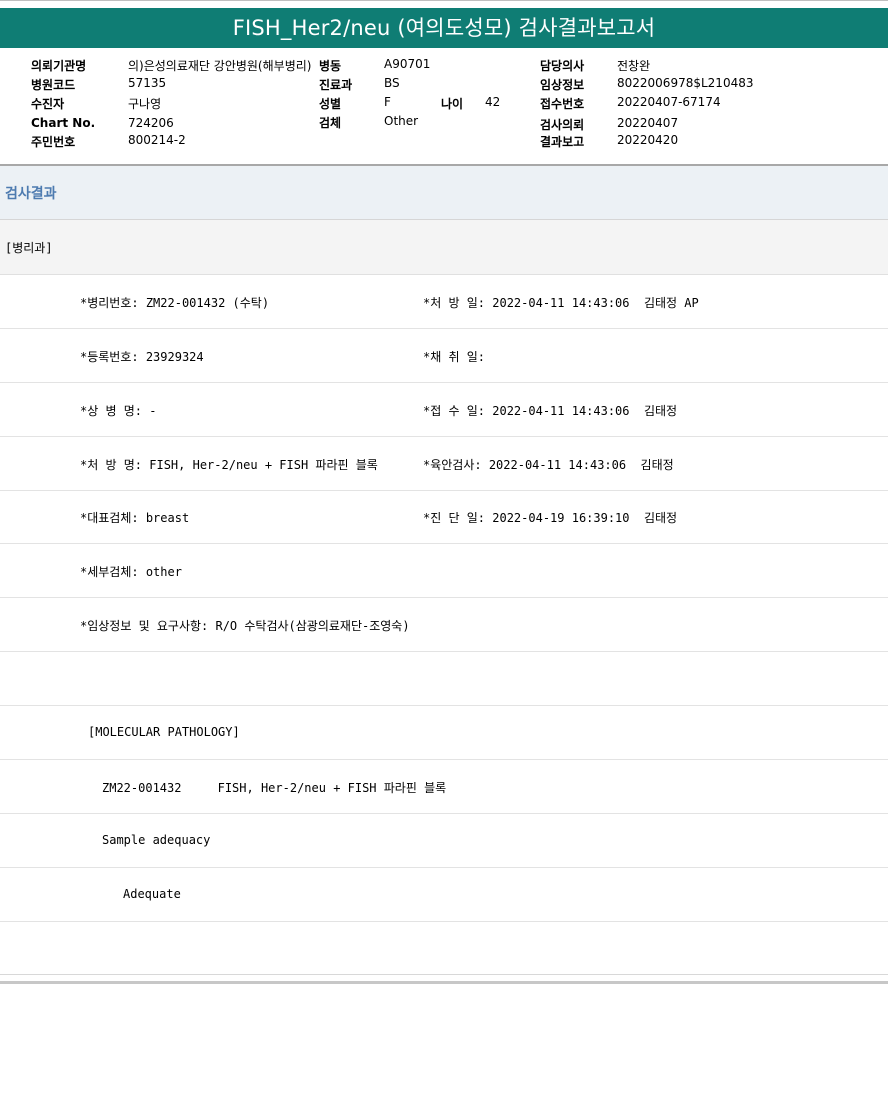  I want to click on blank-row, so click(444, 679).